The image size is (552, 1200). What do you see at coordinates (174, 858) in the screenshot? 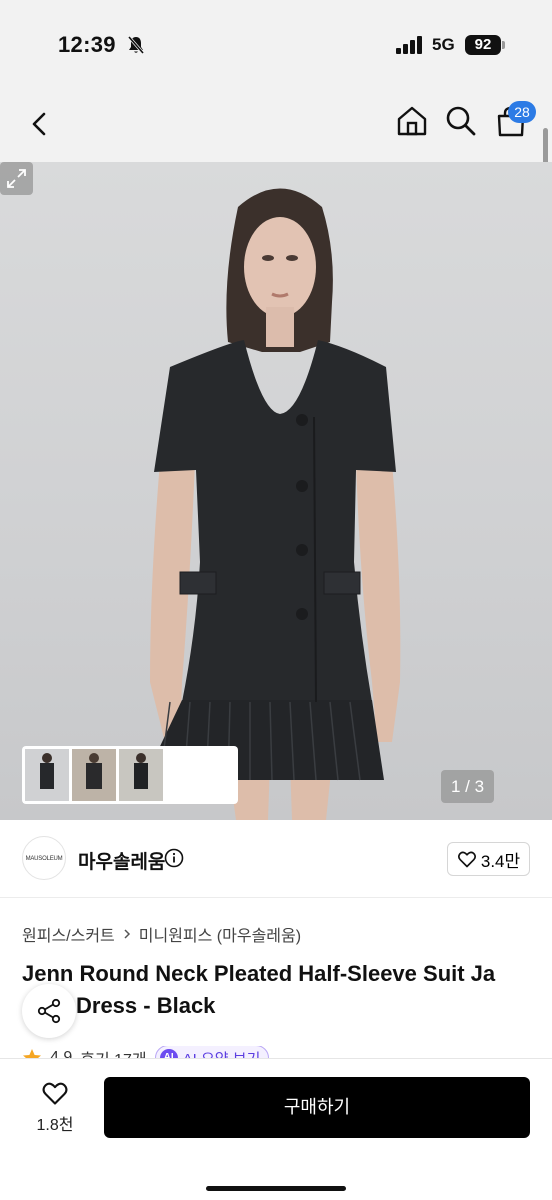
I see `info-icon` at bounding box center [174, 858].